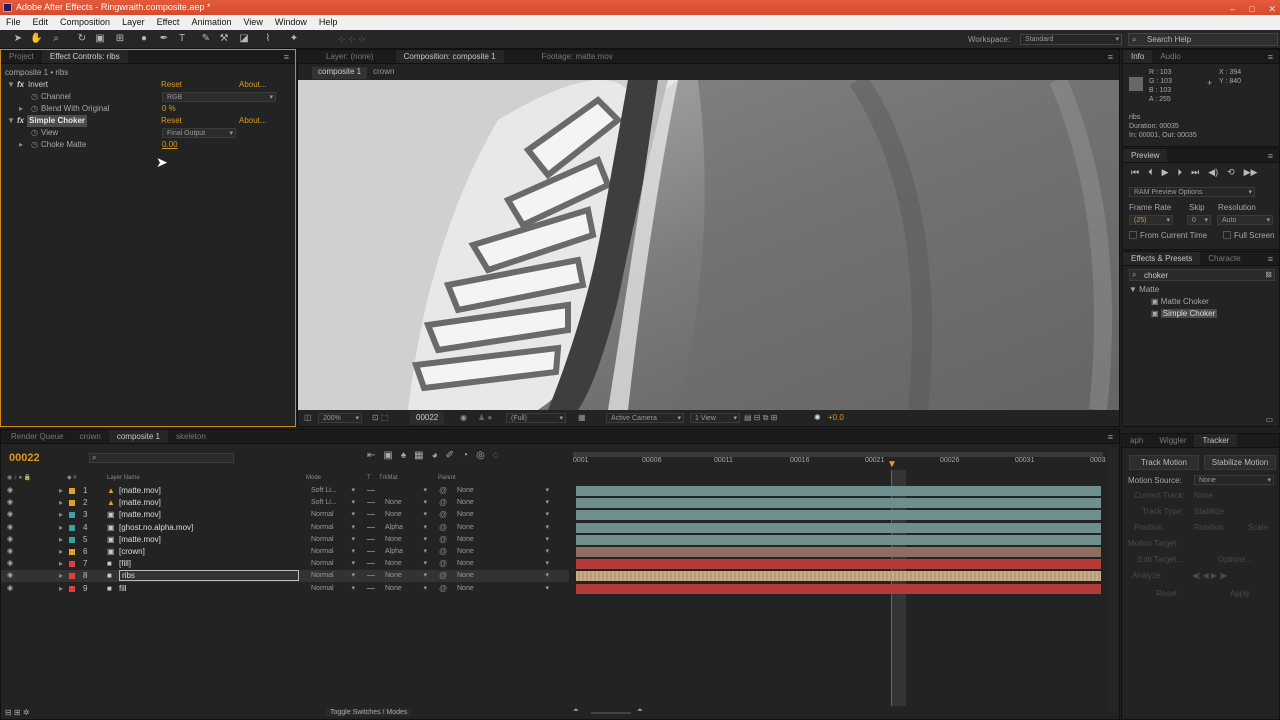  What do you see at coordinates (449, 56) in the screenshot?
I see `tab-composition: Composition: composite 1` at bounding box center [449, 56].